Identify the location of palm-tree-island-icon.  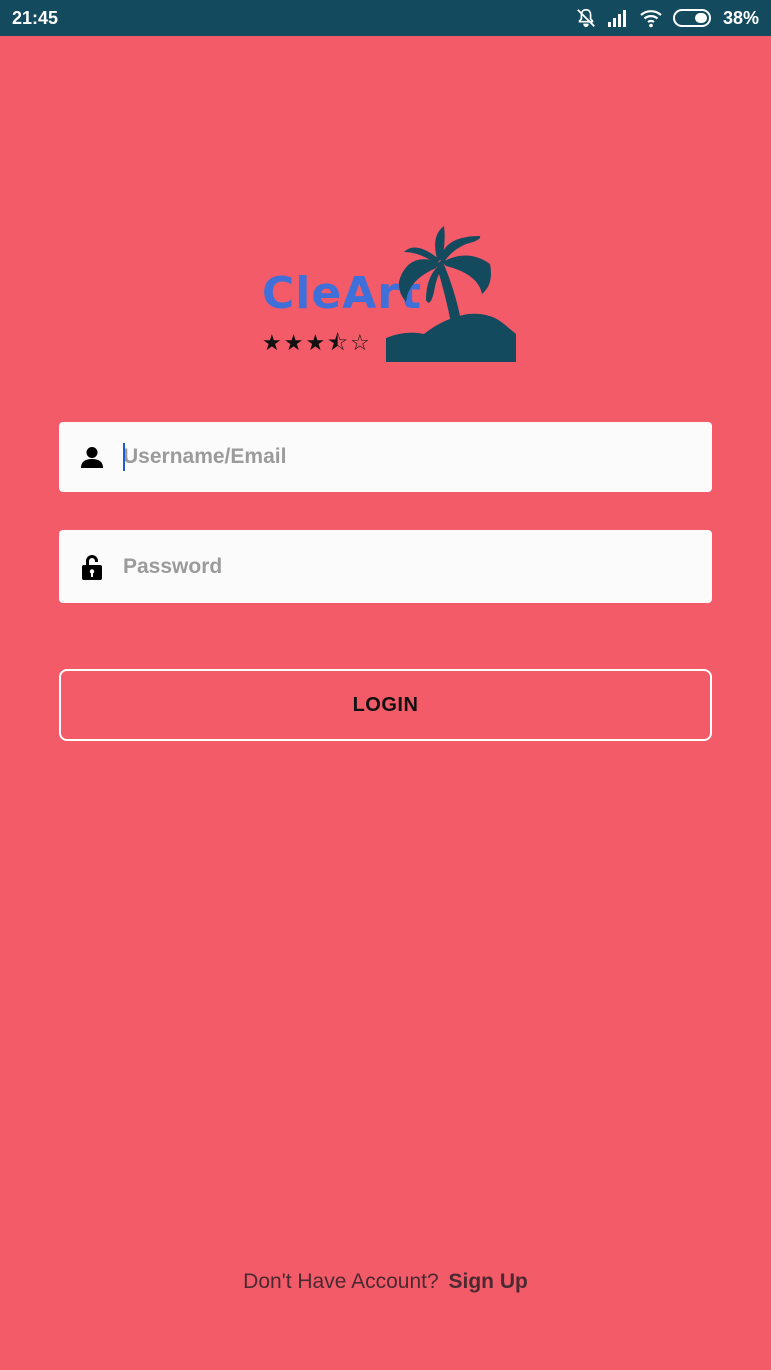
(451, 294).